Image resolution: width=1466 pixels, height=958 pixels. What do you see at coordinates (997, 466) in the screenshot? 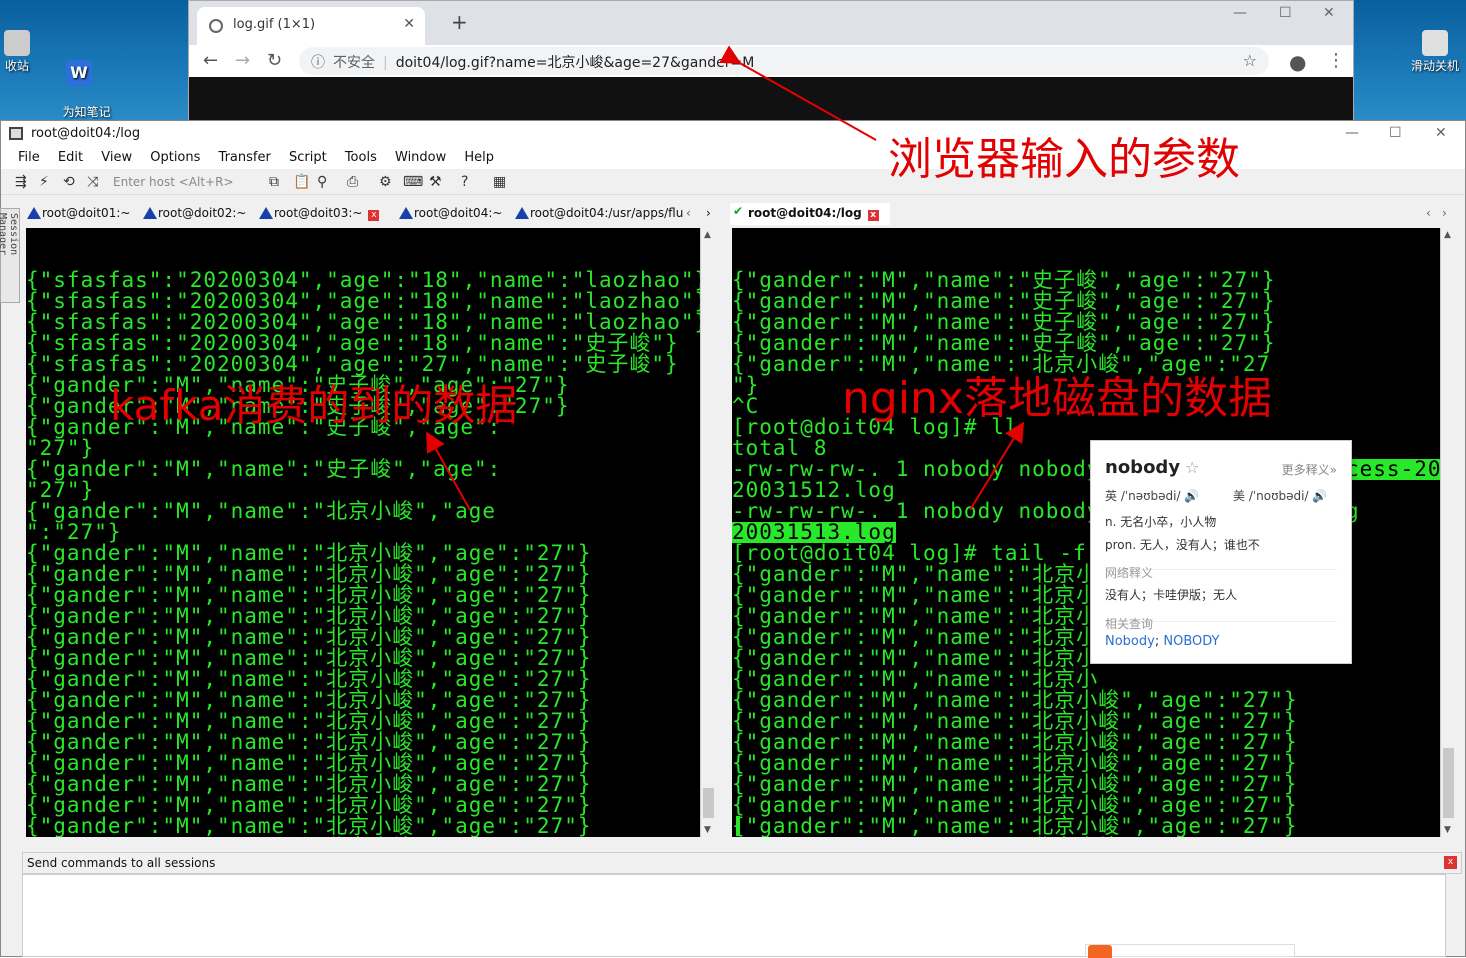
I see `arrow-nginx` at bounding box center [997, 466].